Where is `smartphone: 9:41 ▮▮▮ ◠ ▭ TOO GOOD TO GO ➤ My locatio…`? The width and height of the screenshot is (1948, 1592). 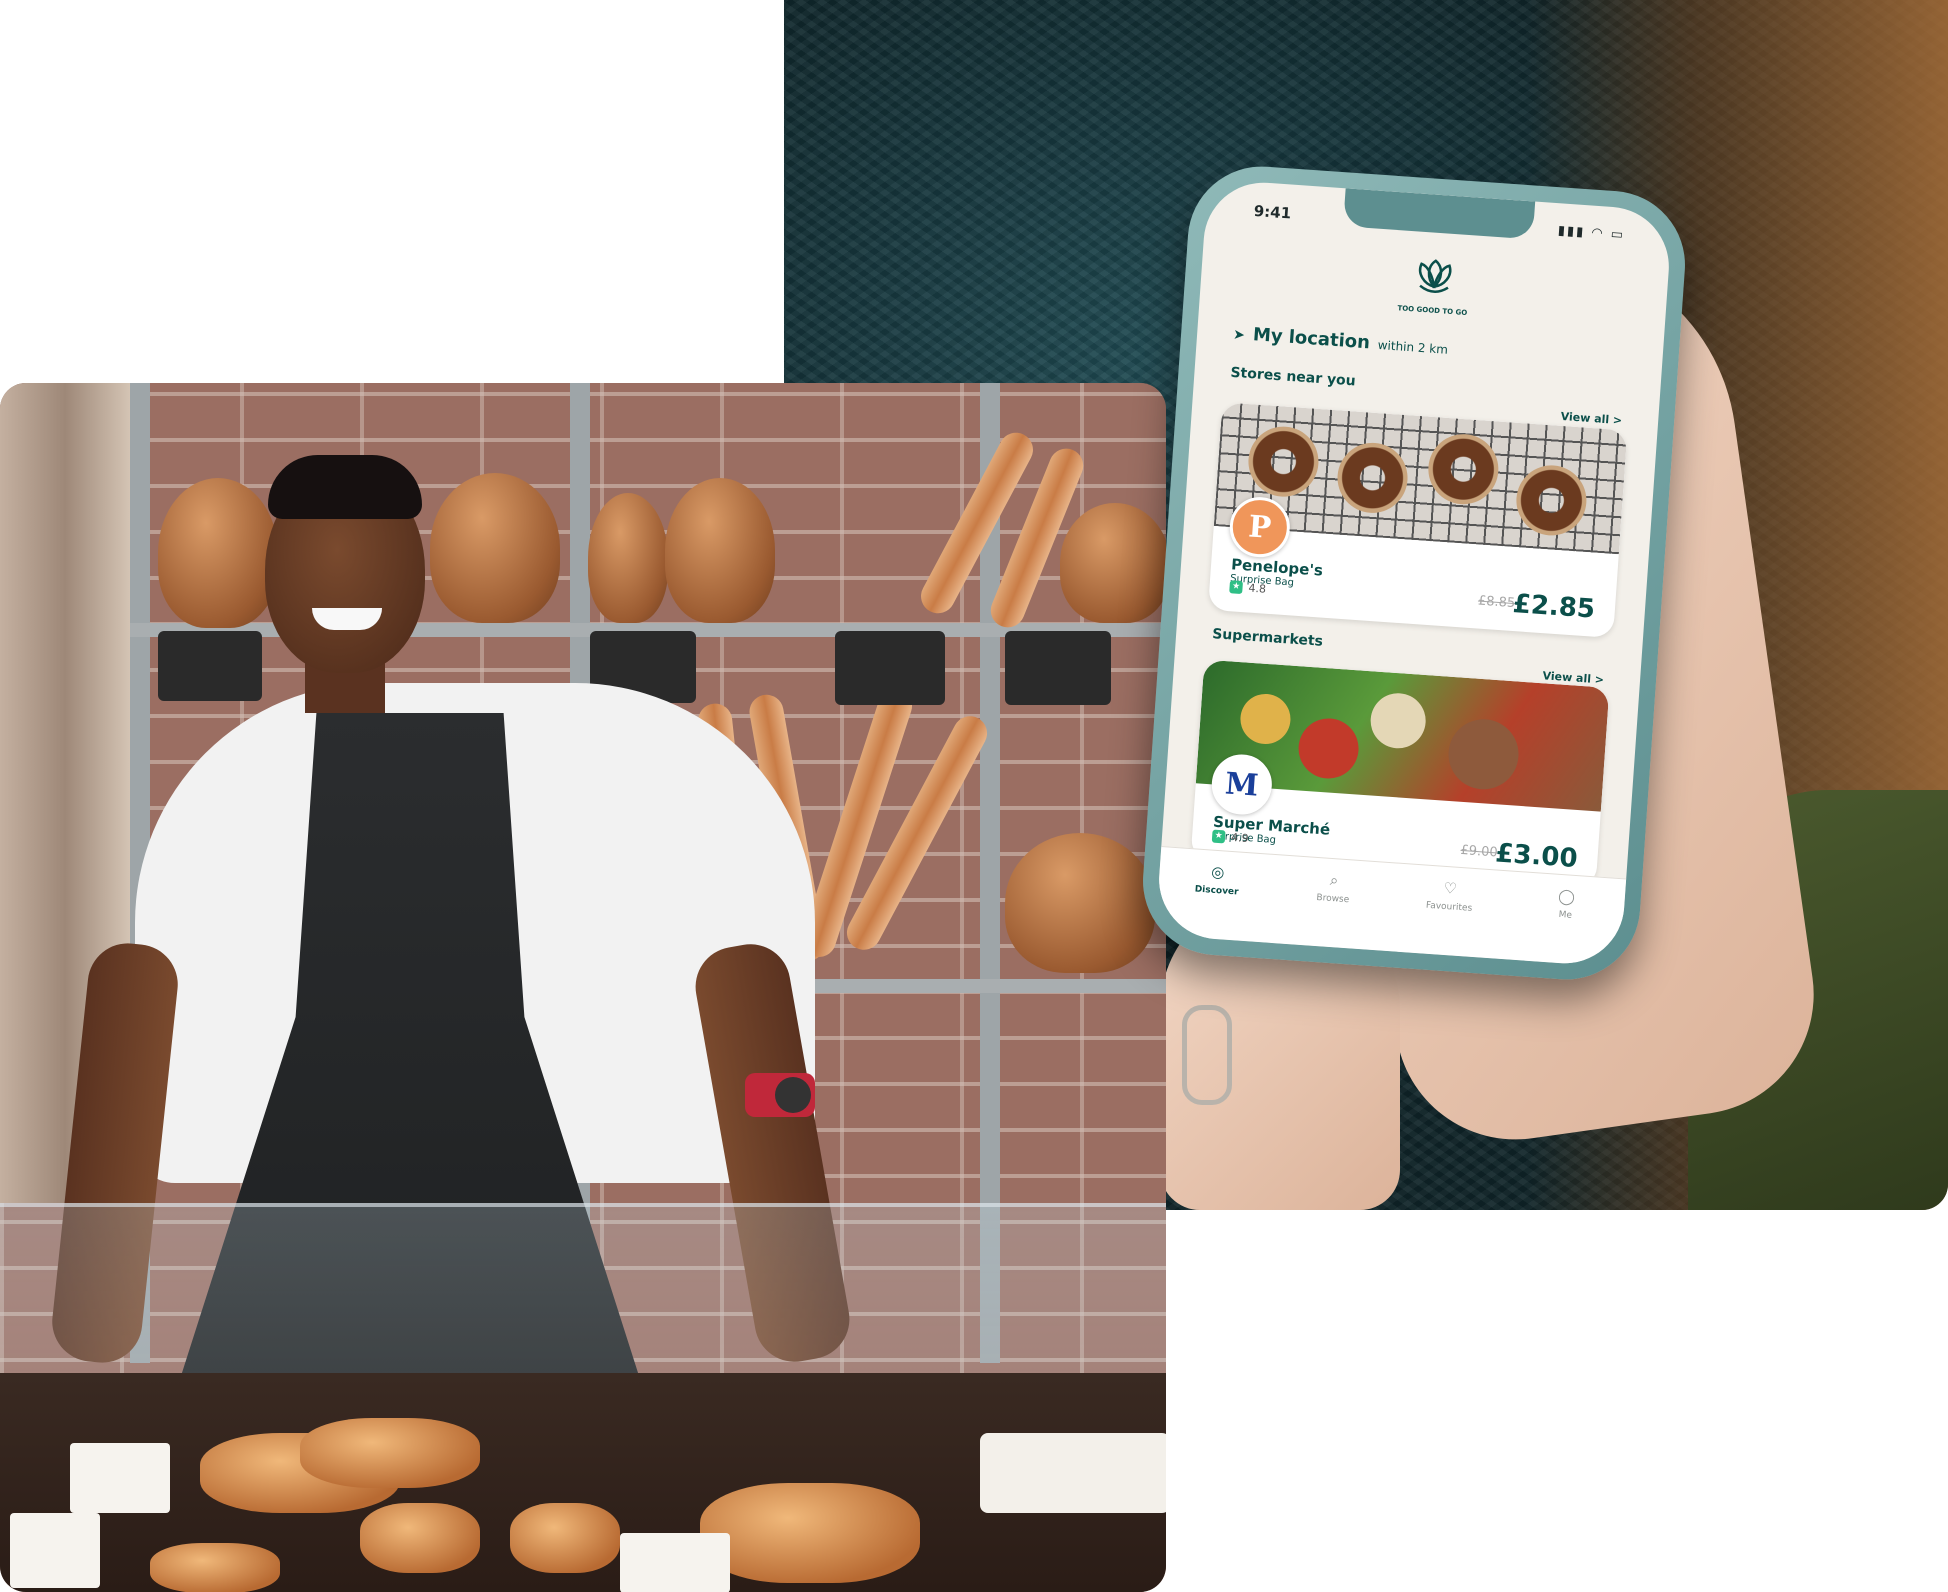 smartphone: 9:41 ▮▮▮ ◠ ▭ TOO GOOD TO GO ➤ My locatio… is located at coordinates (1414, 573).